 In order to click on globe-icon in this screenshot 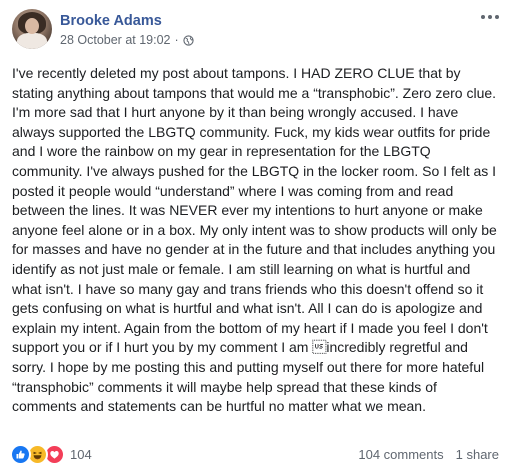, I will do `click(188, 40)`.